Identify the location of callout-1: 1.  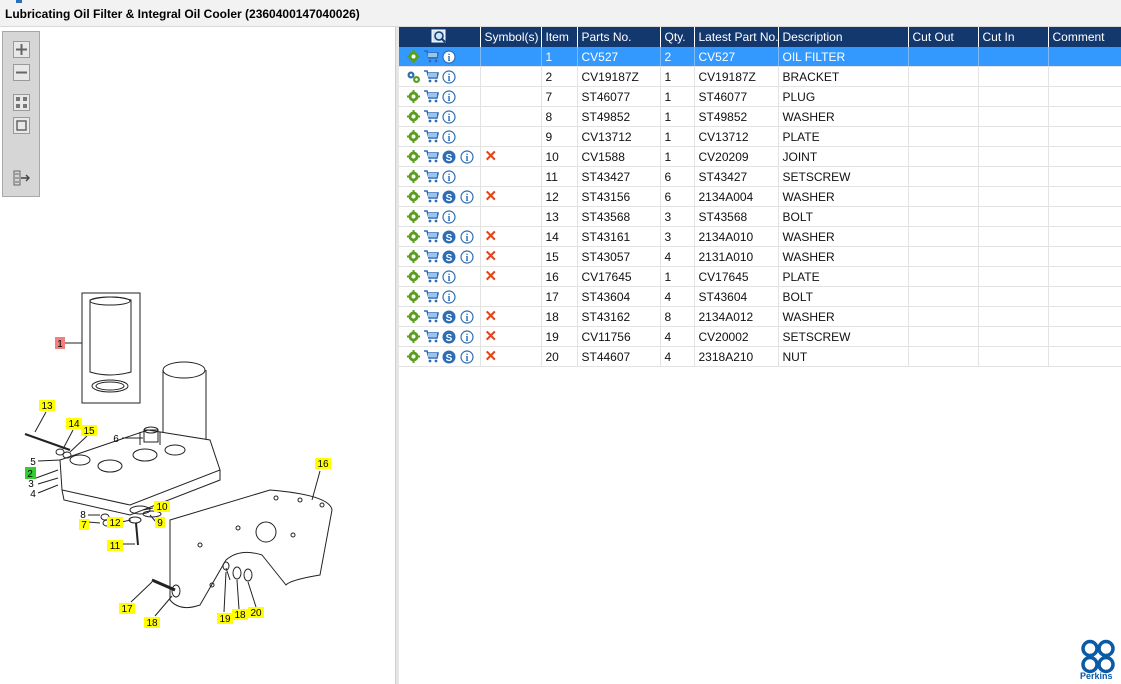
(60, 344).